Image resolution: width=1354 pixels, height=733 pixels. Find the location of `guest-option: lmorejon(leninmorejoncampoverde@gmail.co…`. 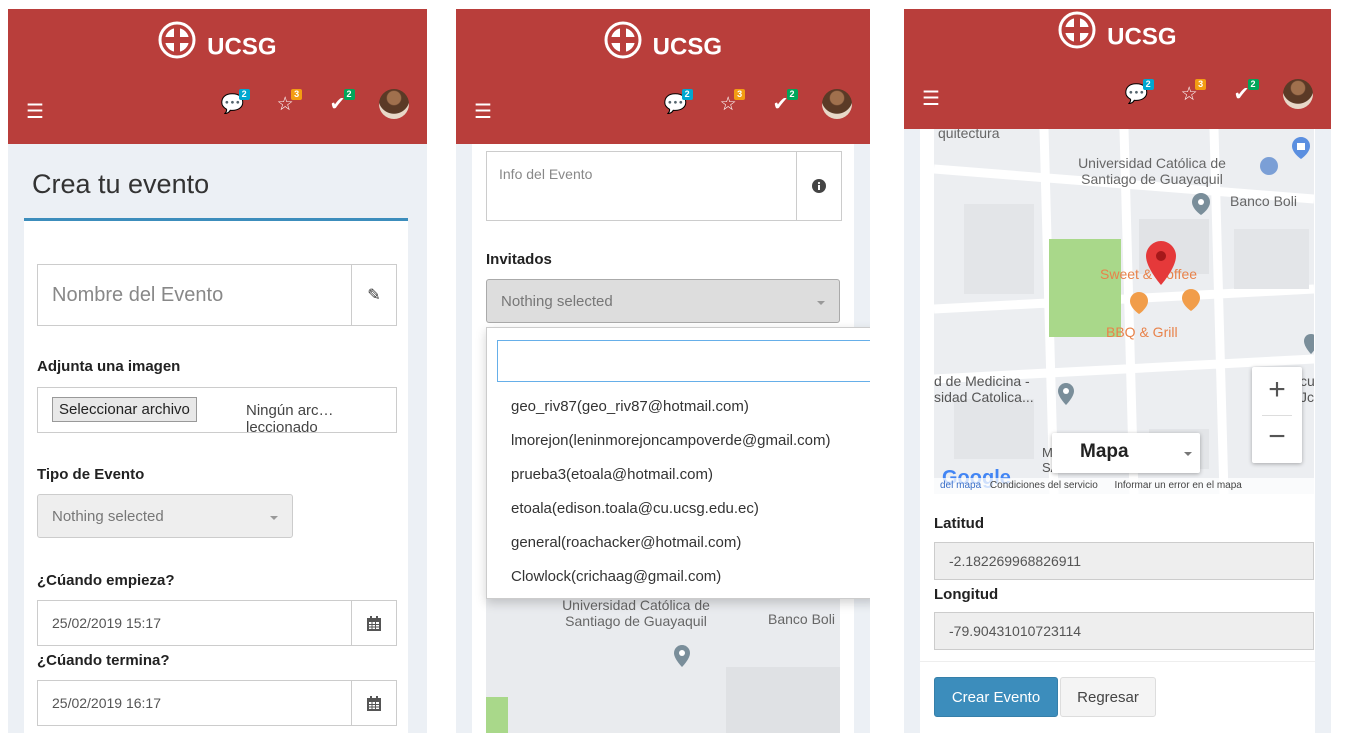

guest-option: lmorejon(leninmorejoncampoverde@gmail.co… is located at coordinates (671, 440).